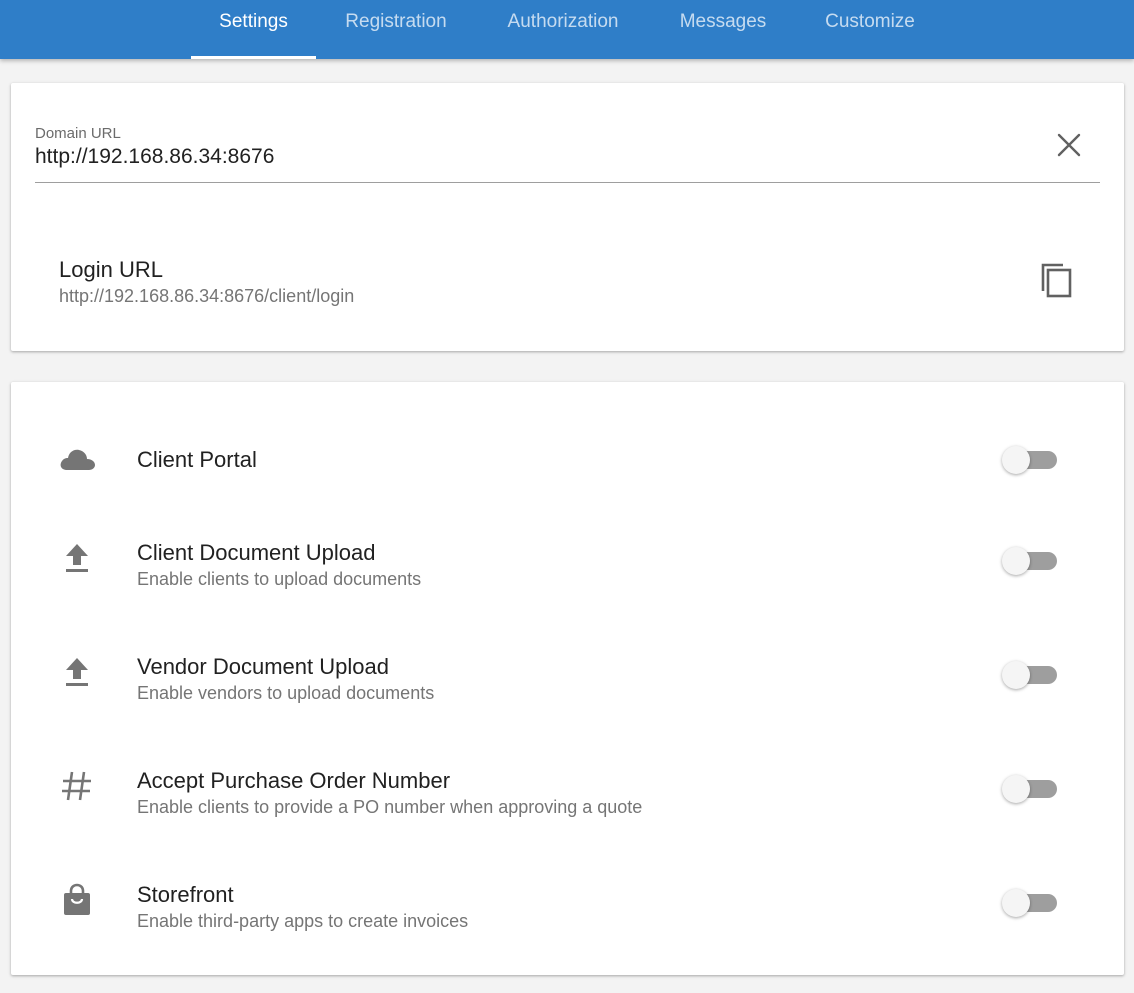 The image size is (1134, 993). I want to click on copy-login-url-button, so click(1057, 279).